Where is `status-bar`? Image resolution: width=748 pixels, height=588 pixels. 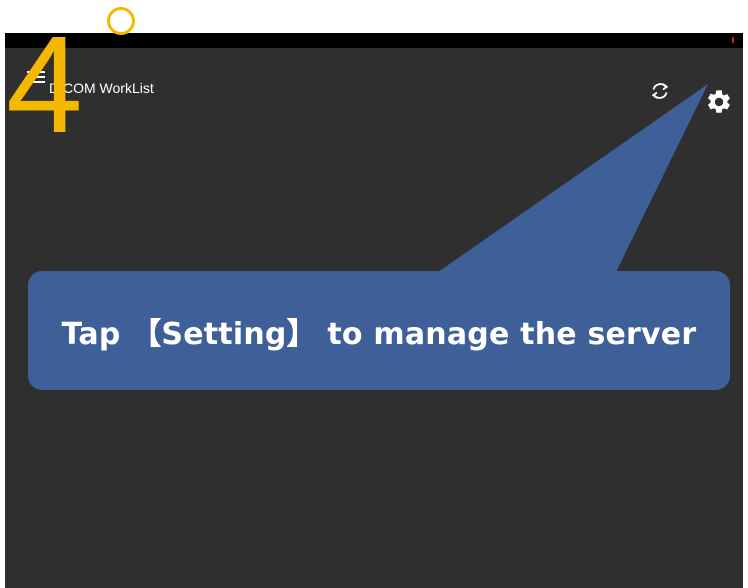
status-bar is located at coordinates (374, 40).